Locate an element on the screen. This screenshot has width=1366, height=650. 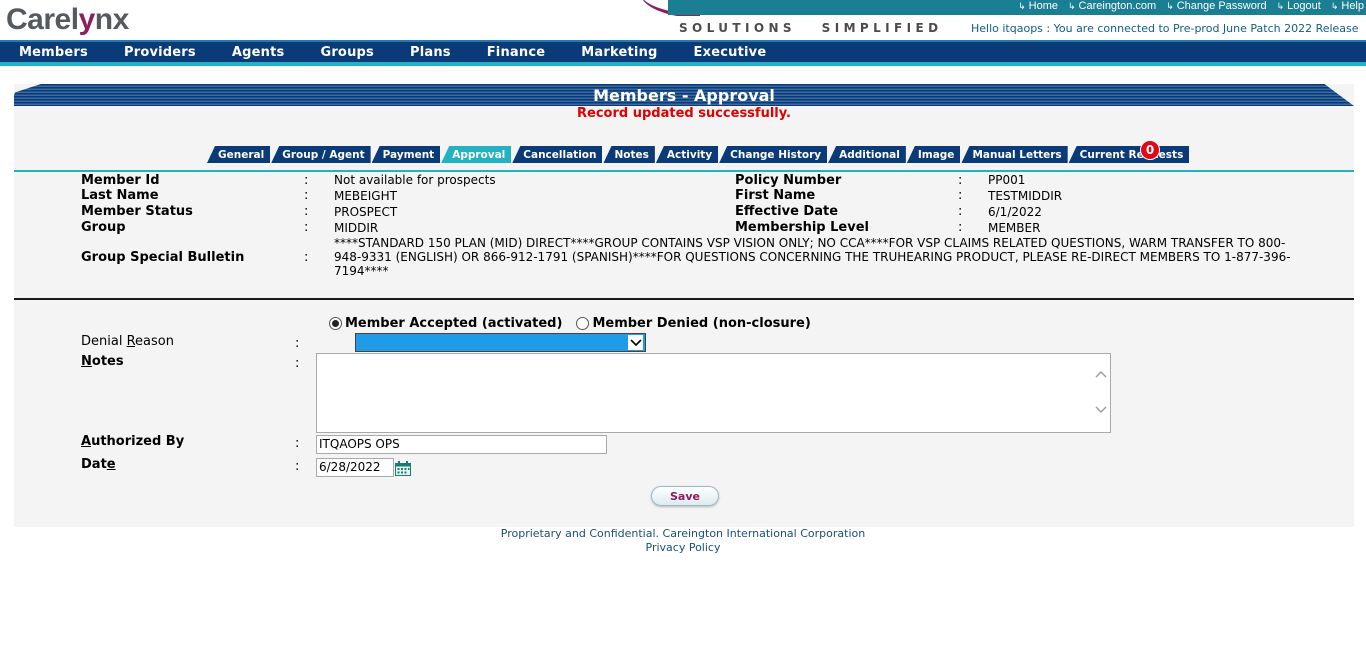
tab-underline is located at coordinates (684, 171).